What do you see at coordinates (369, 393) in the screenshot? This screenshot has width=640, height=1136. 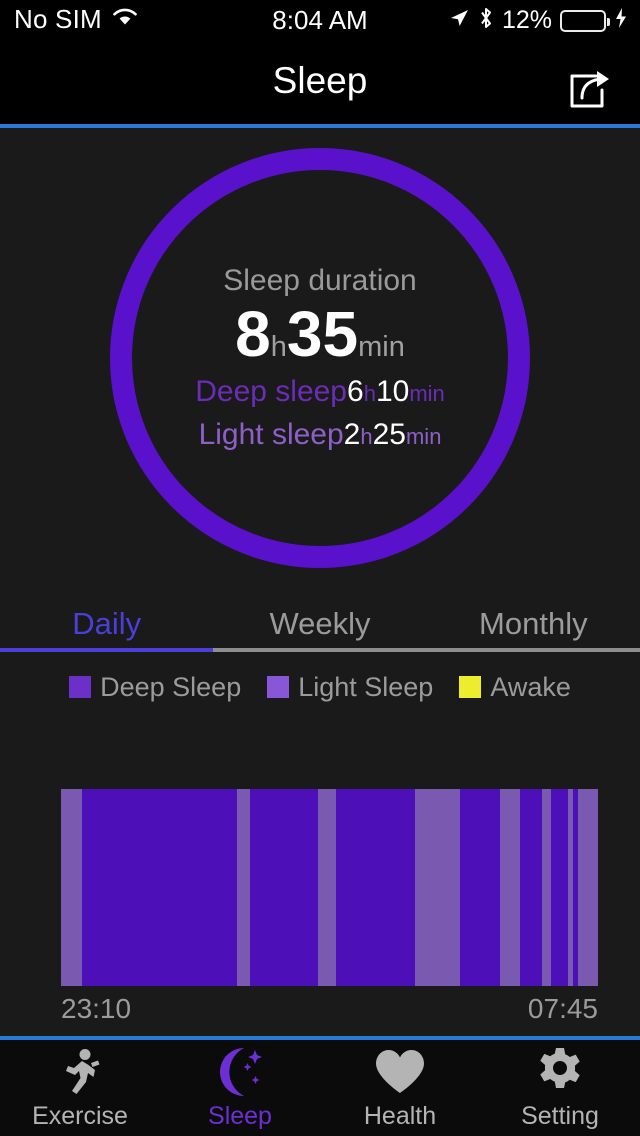 I see `deep-sleep-hours-unit: h` at bounding box center [369, 393].